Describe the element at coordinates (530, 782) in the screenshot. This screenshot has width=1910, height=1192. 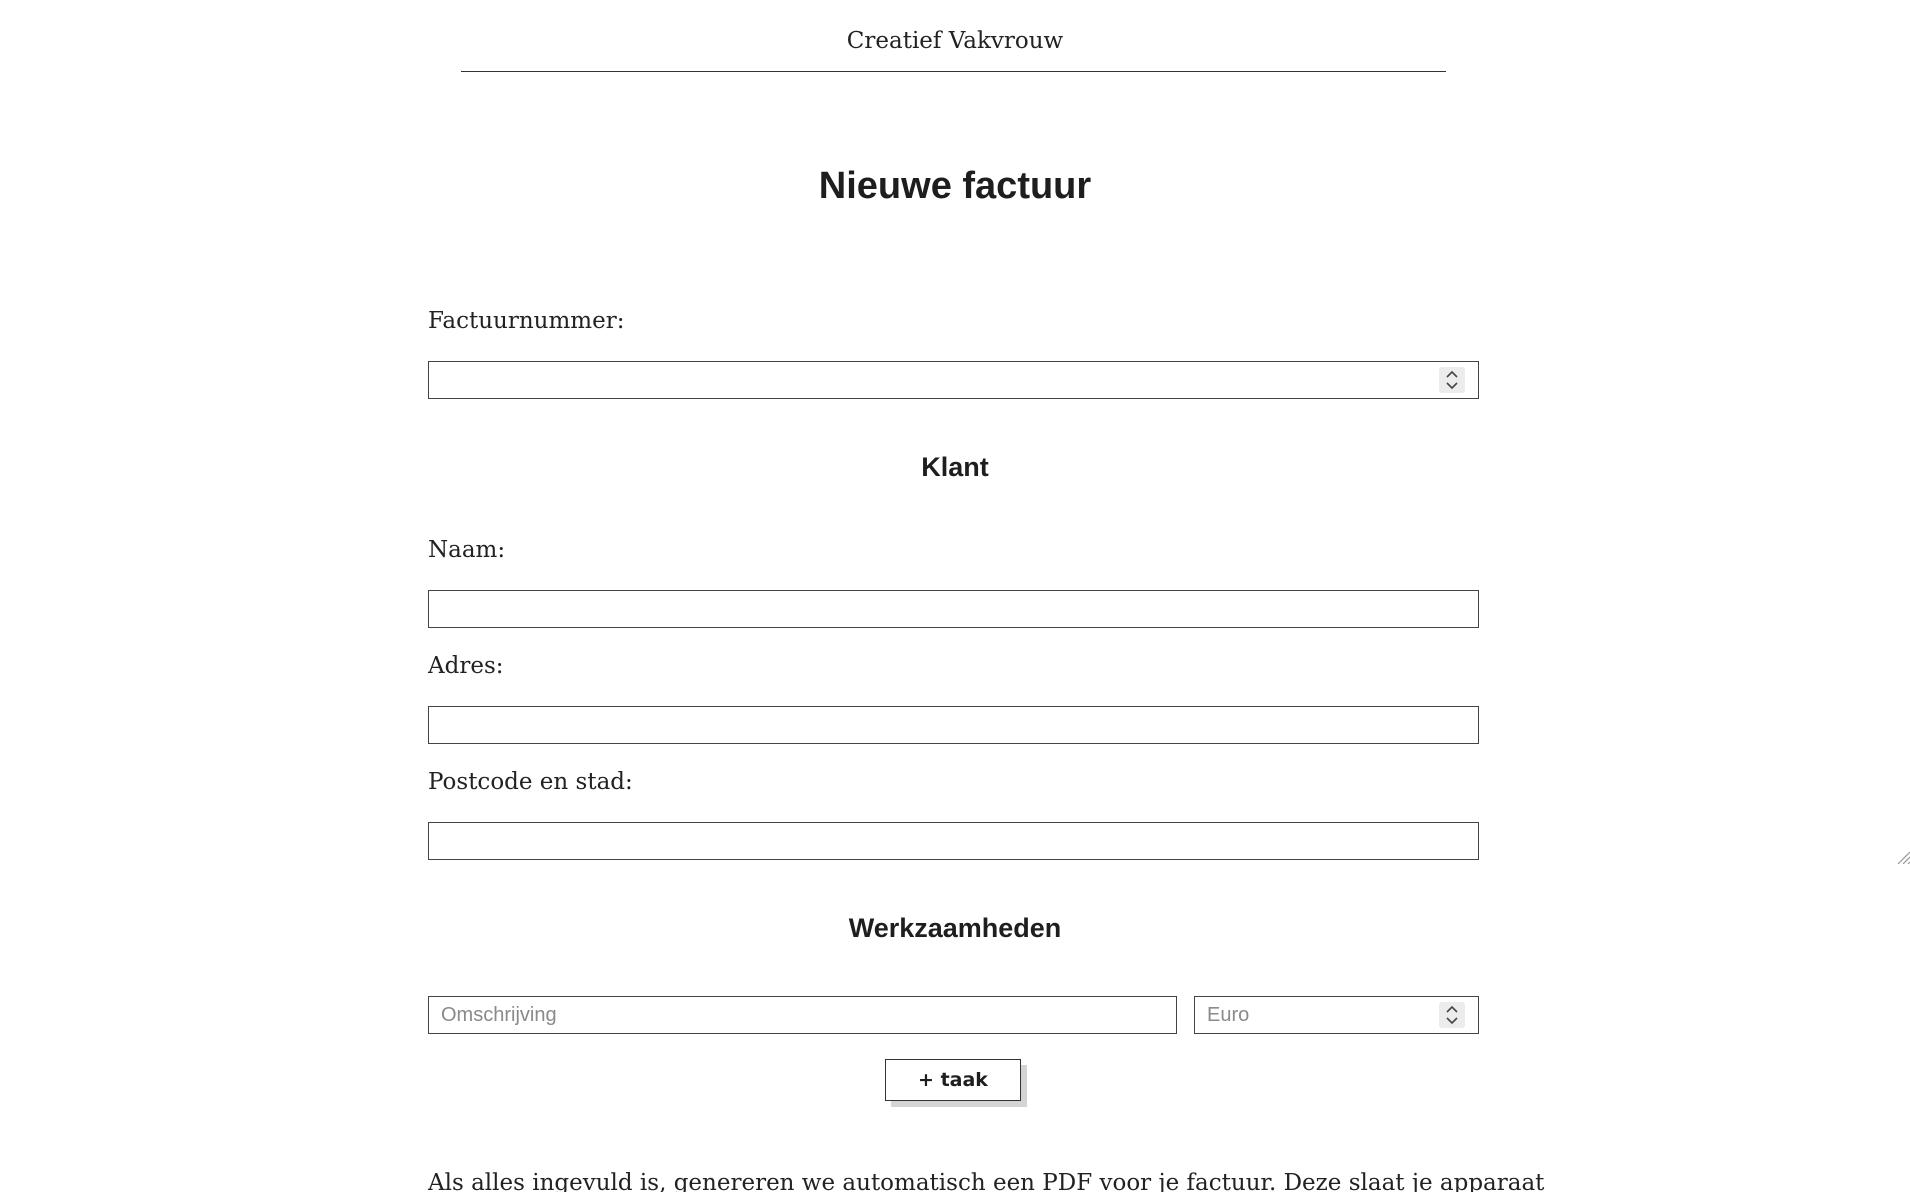
I see `customer-postal-city-label: Postcode en stad:` at that location.